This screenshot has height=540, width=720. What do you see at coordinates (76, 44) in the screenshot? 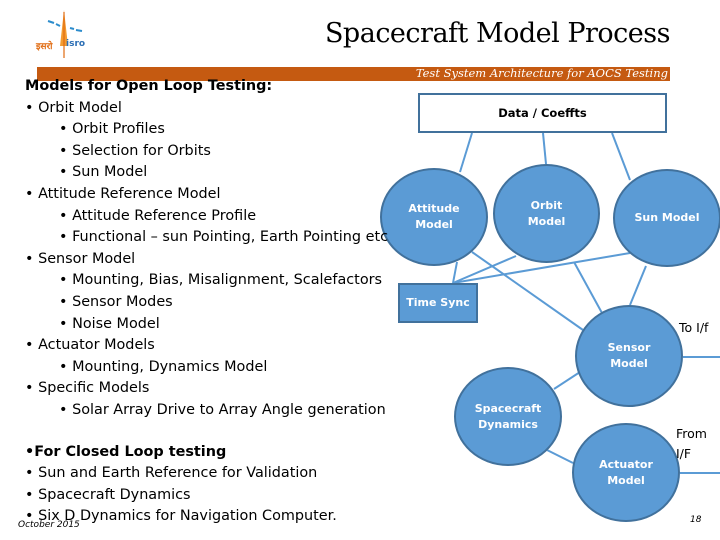
I see `logo-latin-text: isro` at bounding box center [76, 44].